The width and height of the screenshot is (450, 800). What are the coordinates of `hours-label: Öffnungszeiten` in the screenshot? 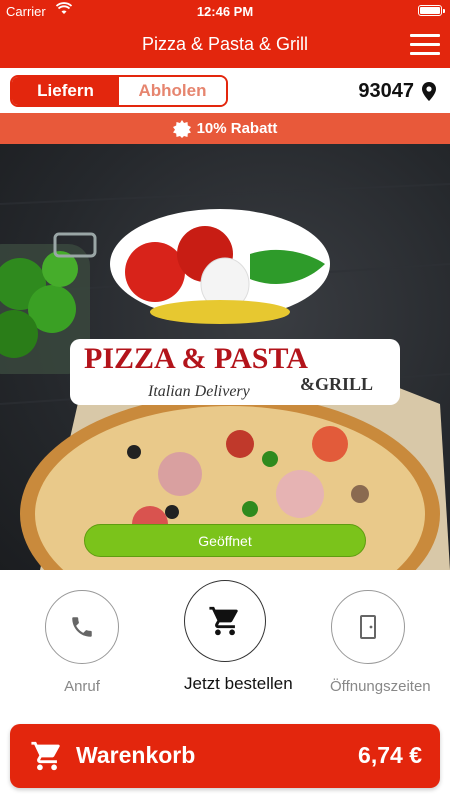 It's located at (380, 686).